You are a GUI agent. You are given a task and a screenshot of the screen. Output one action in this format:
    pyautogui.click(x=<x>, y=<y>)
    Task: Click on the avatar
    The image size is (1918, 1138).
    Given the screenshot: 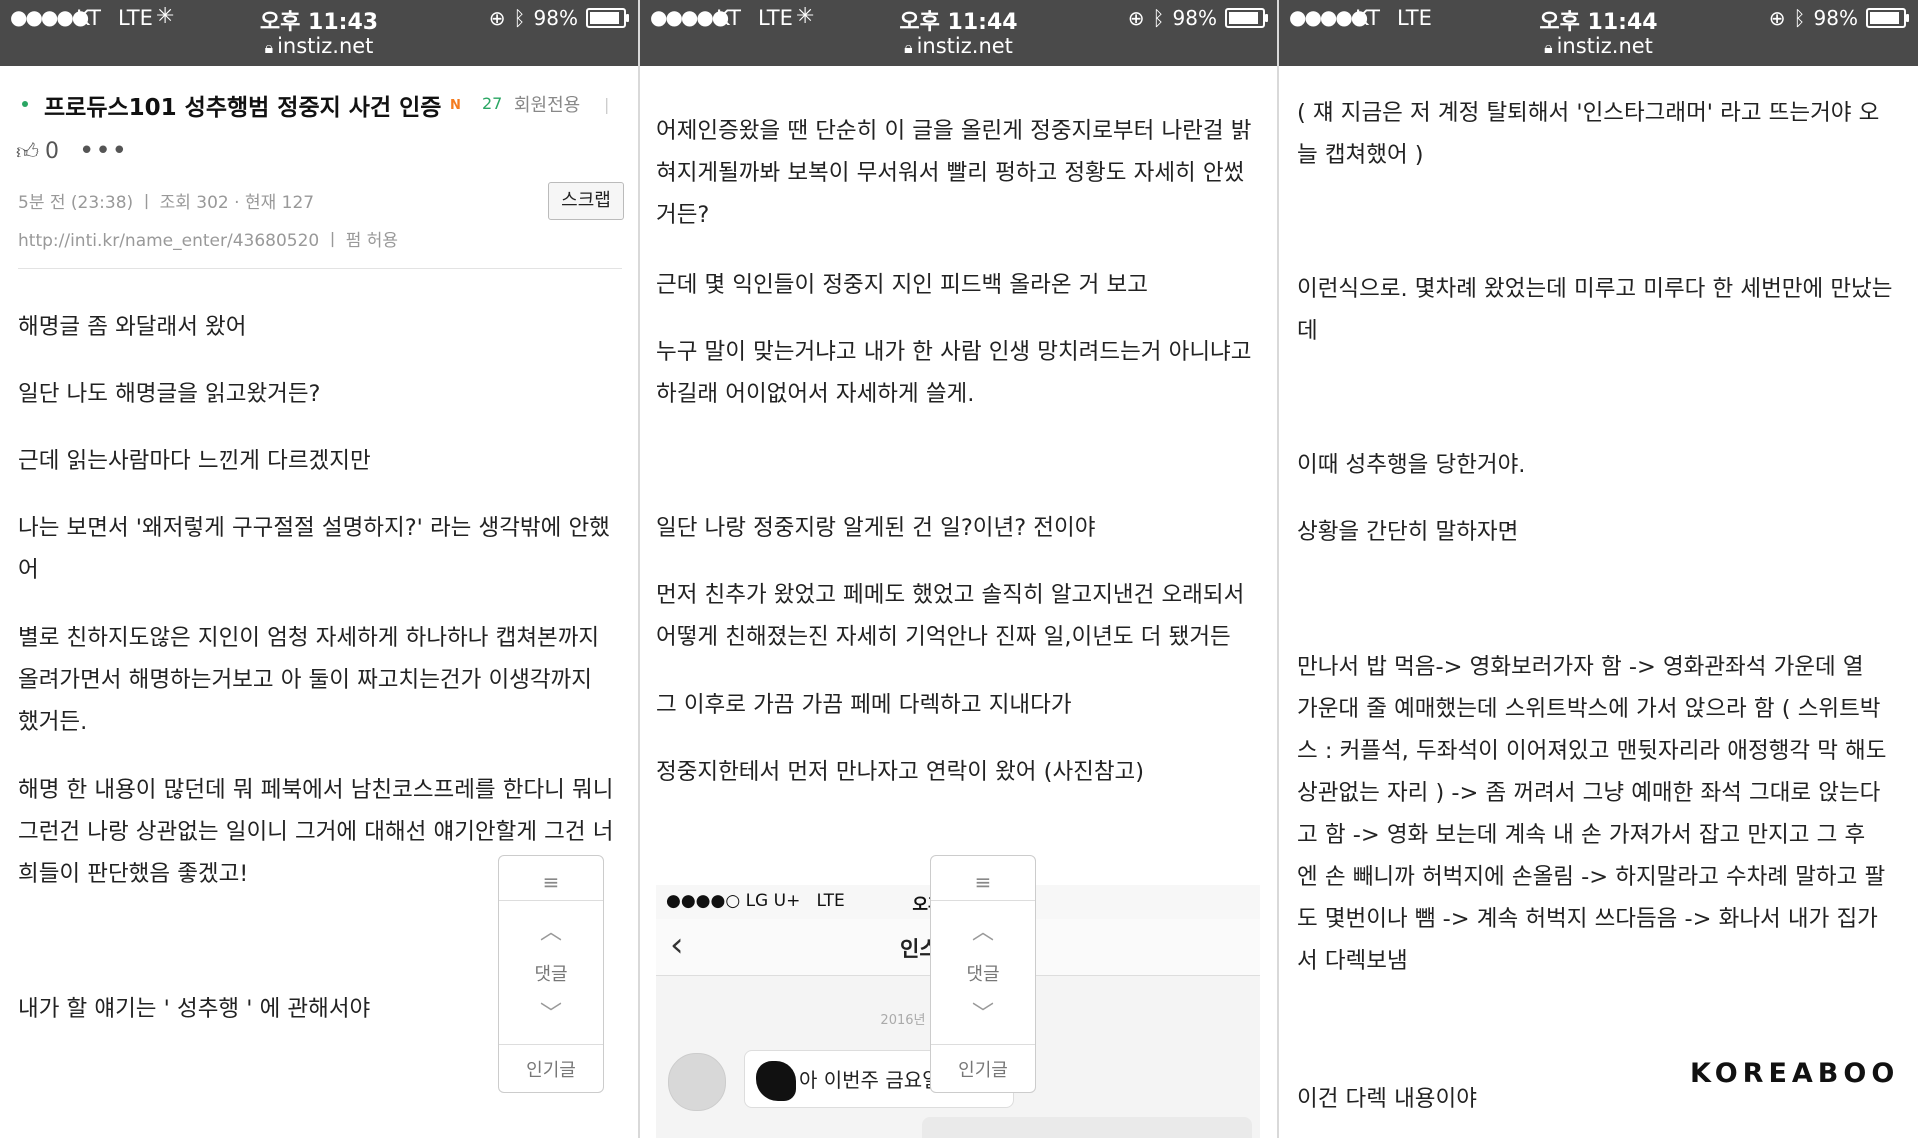 What is the action you would take?
    pyautogui.click(x=697, y=1082)
    